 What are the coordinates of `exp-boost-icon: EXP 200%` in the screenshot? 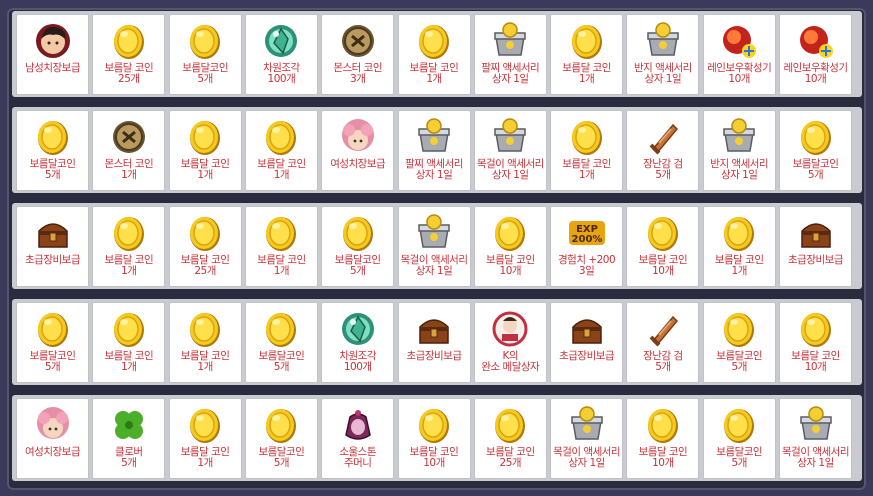 It's located at (587, 233).